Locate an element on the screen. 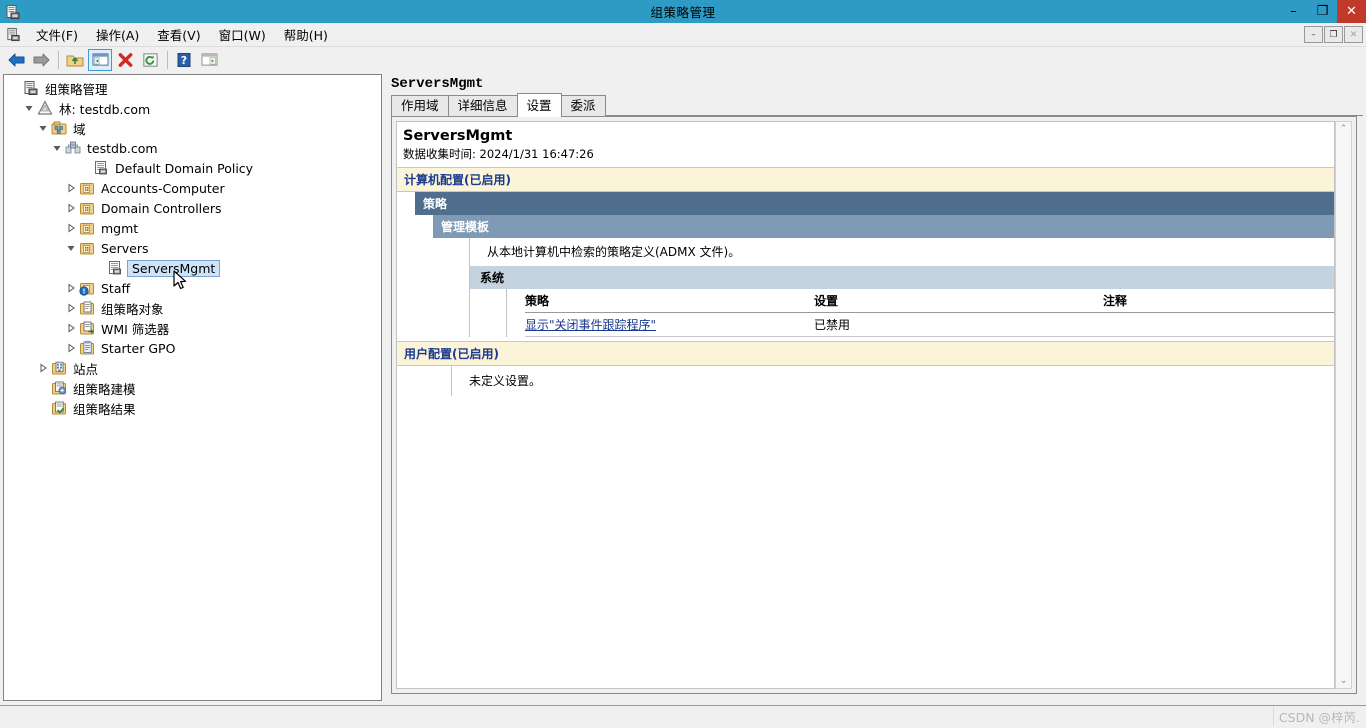  column-setting: 设置 is located at coordinates (958, 301).